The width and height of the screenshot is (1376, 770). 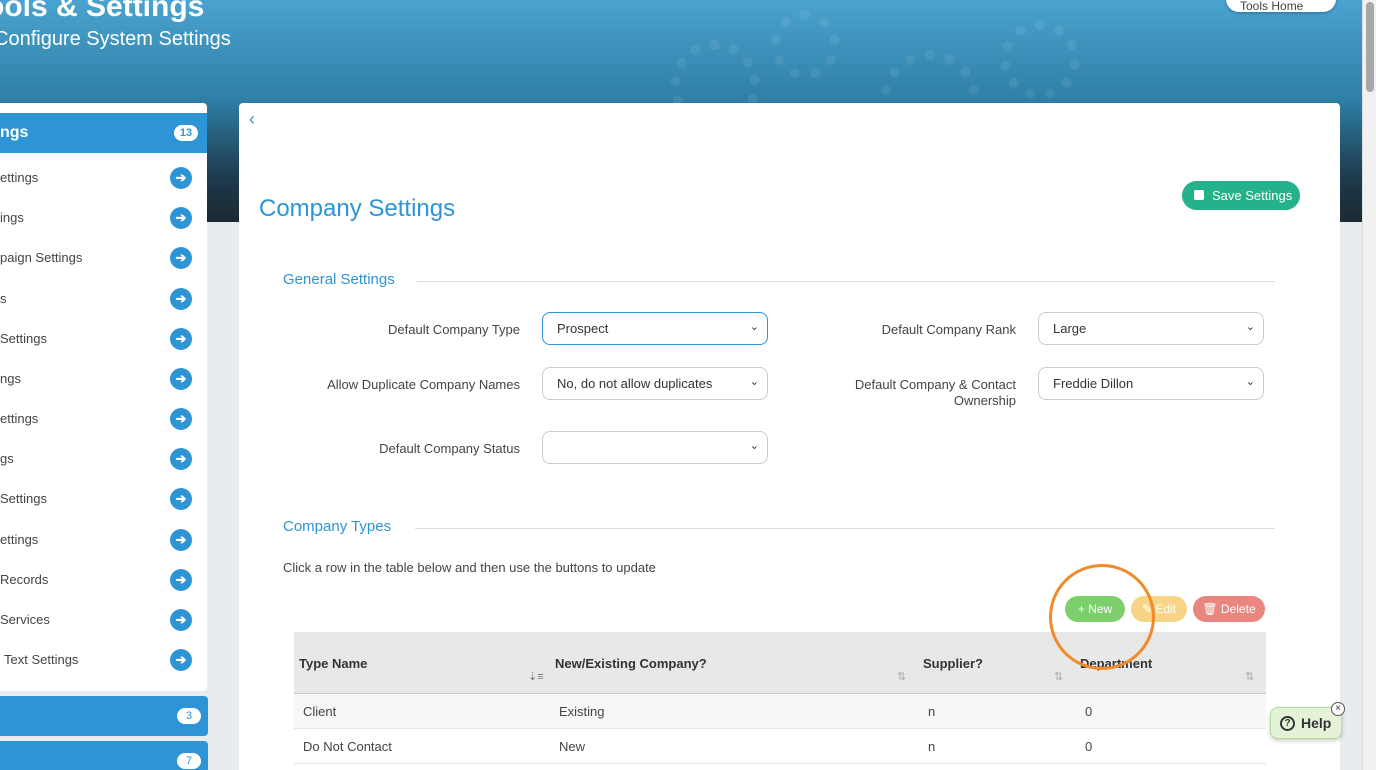 What do you see at coordinates (12, 217) in the screenshot?
I see `sidebar-item-label: ings` at bounding box center [12, 217].